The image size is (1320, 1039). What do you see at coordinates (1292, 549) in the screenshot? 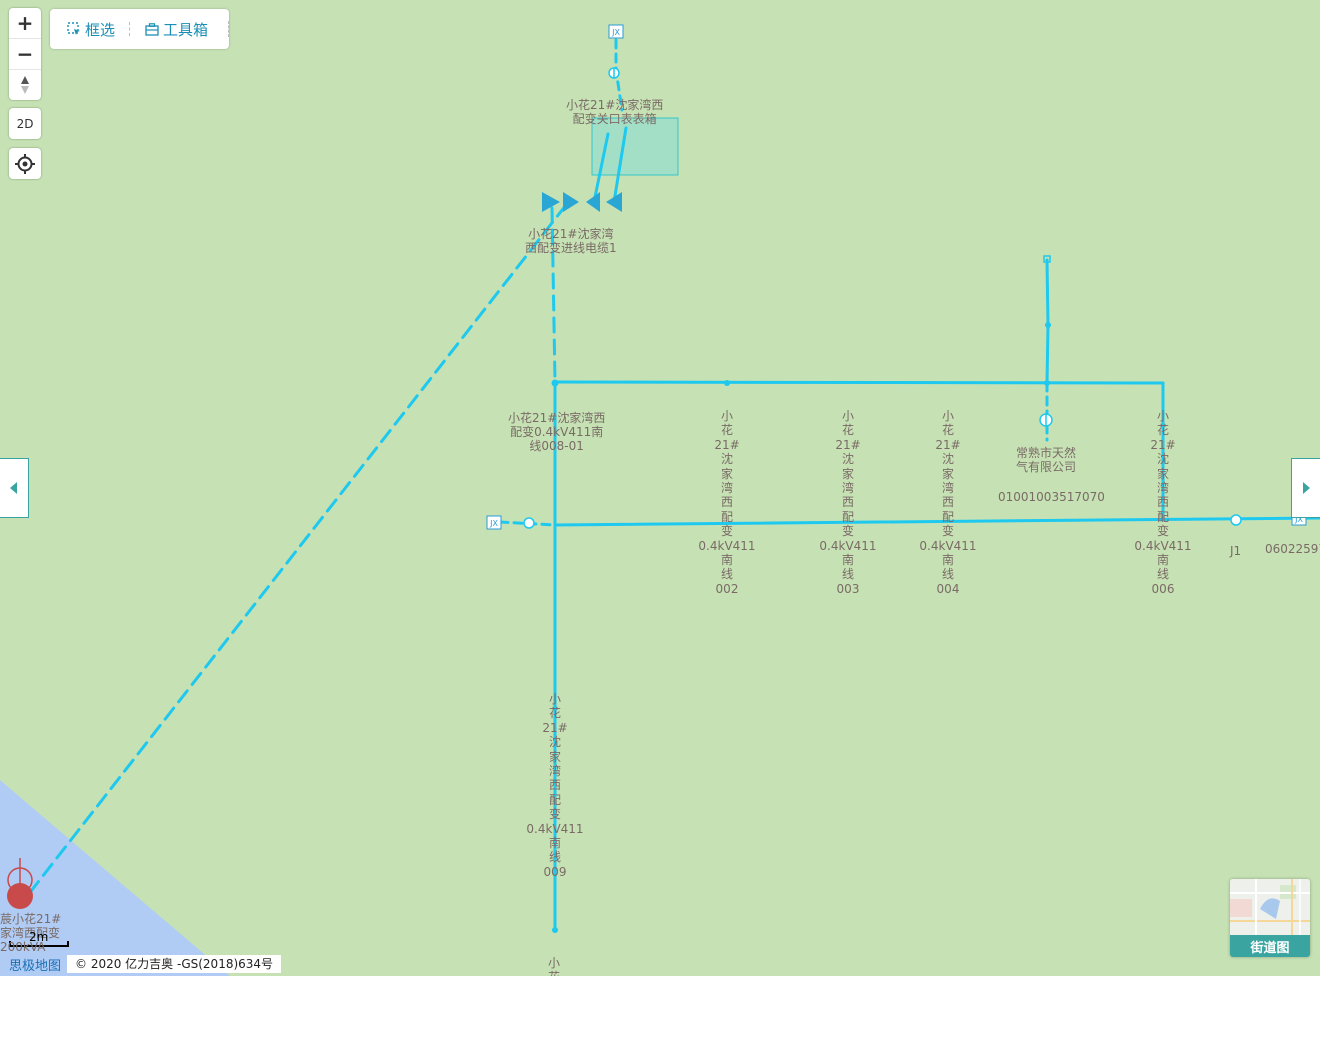
I see `right-code-label: 06022597` at bounding box center [1292, 549].